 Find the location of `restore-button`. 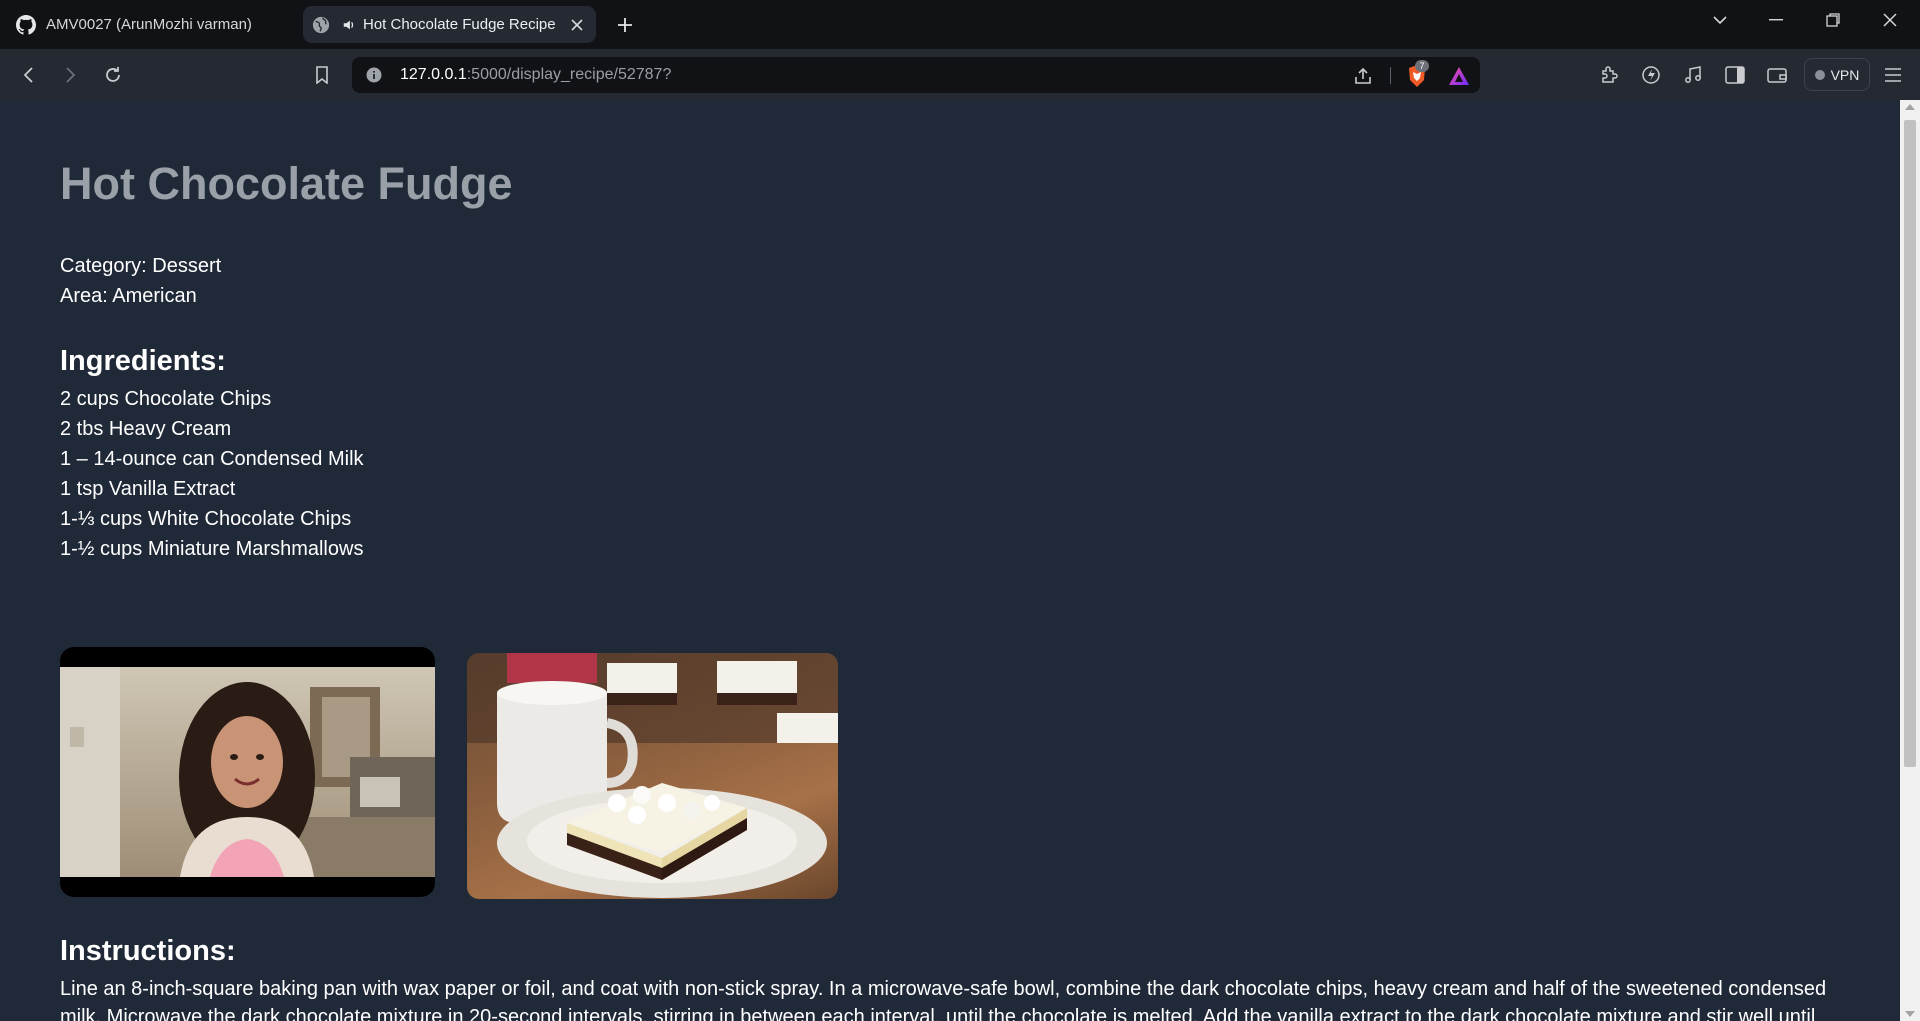

restore-button is located at coordinates (1833, 20).